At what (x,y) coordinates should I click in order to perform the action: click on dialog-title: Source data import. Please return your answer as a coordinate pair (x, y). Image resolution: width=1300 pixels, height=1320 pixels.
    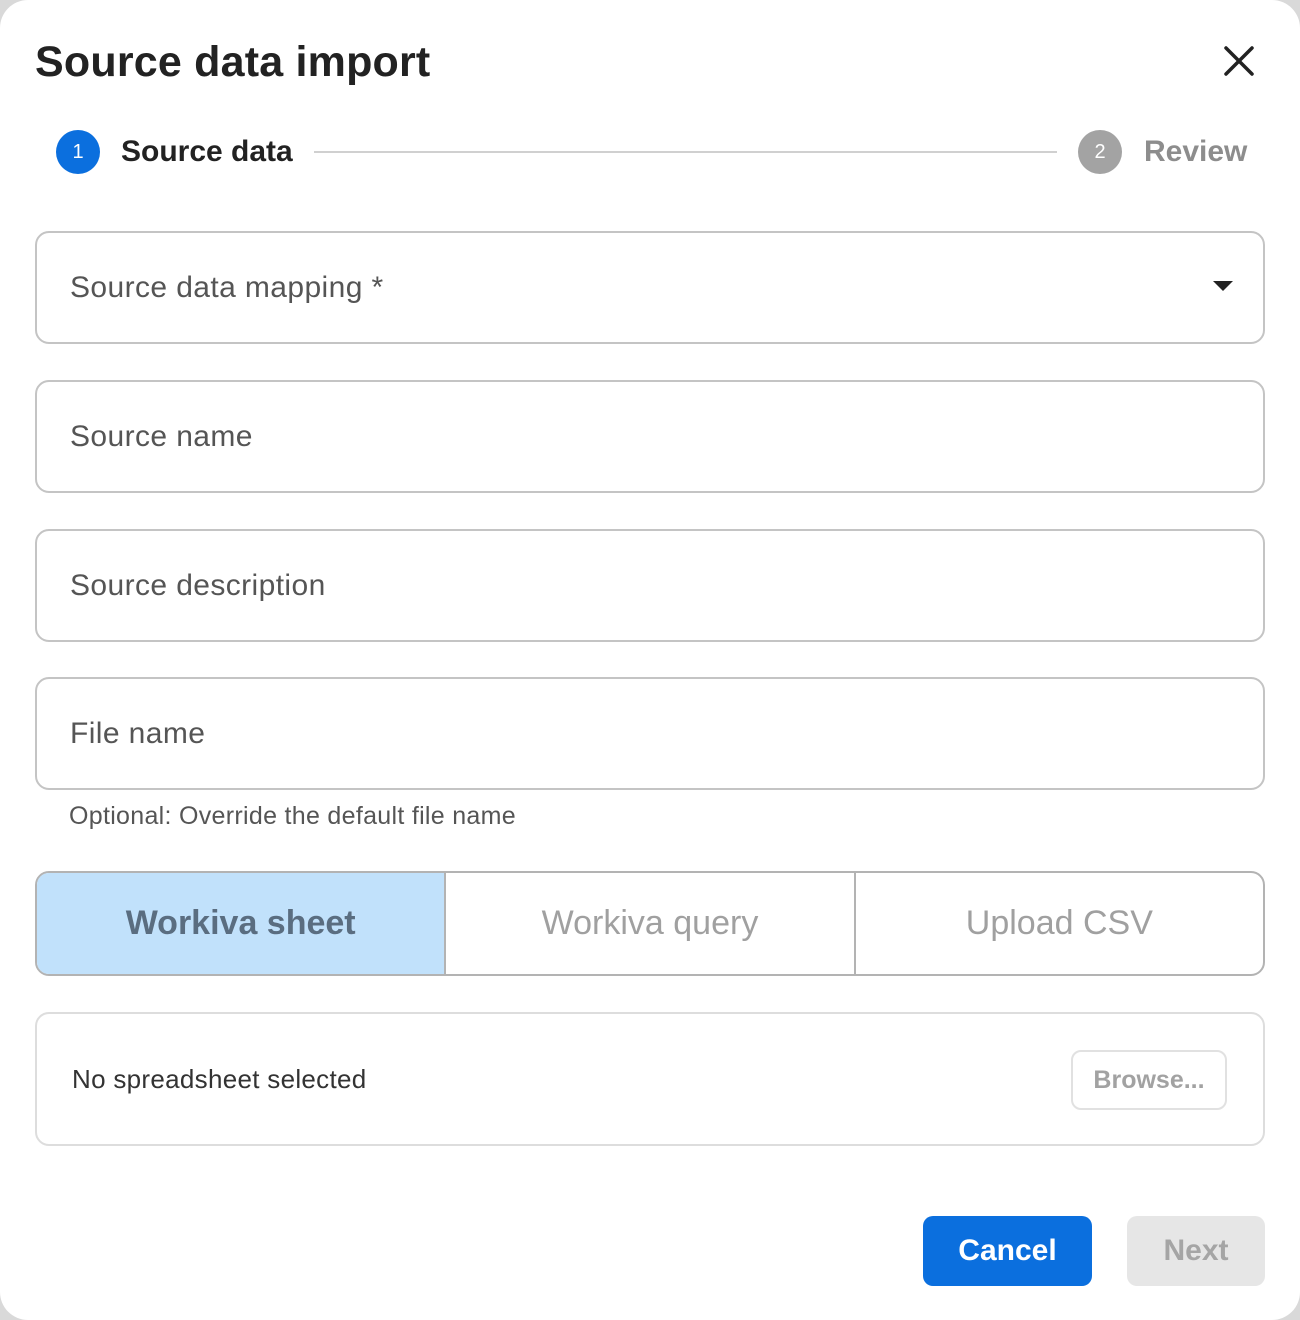
    Looking at the image, I should click on (233, 62).